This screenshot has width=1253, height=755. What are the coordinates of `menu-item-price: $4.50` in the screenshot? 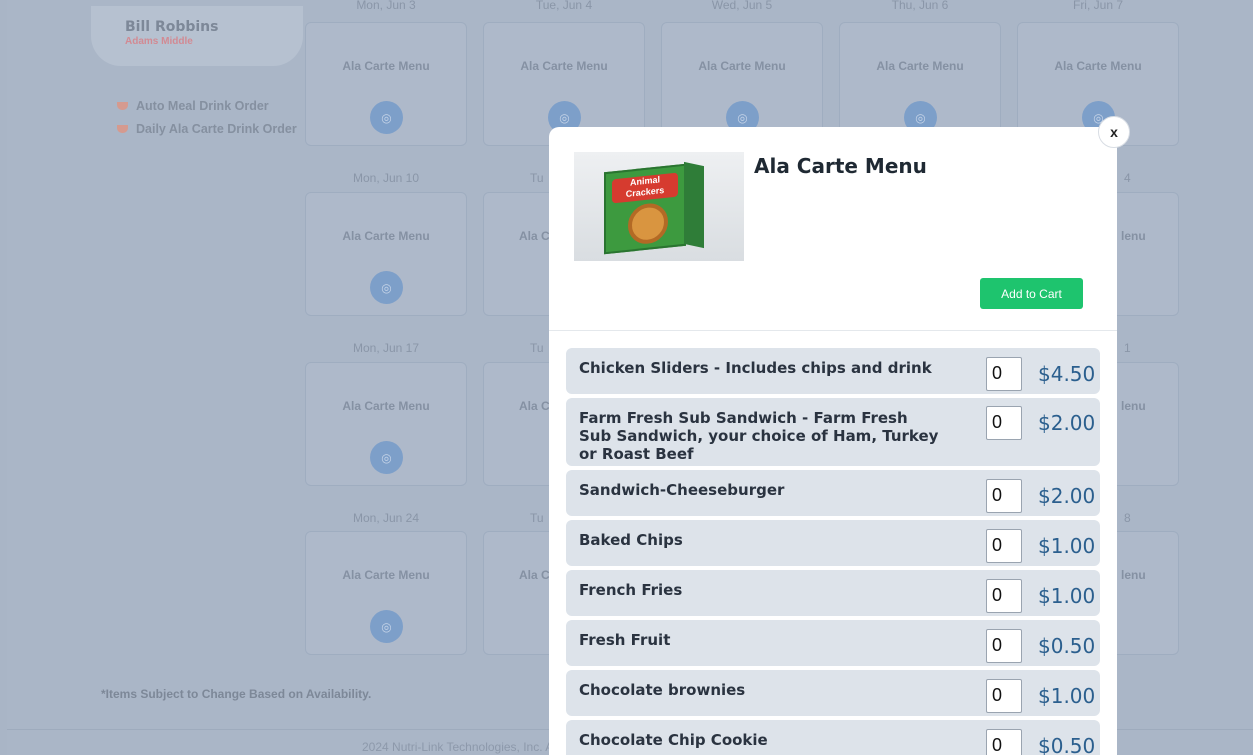 It's located at (1067, 374).